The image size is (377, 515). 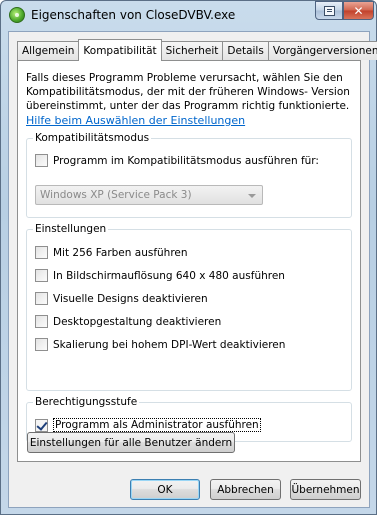 I want to click on help-icon, so click(x=329, y=10).